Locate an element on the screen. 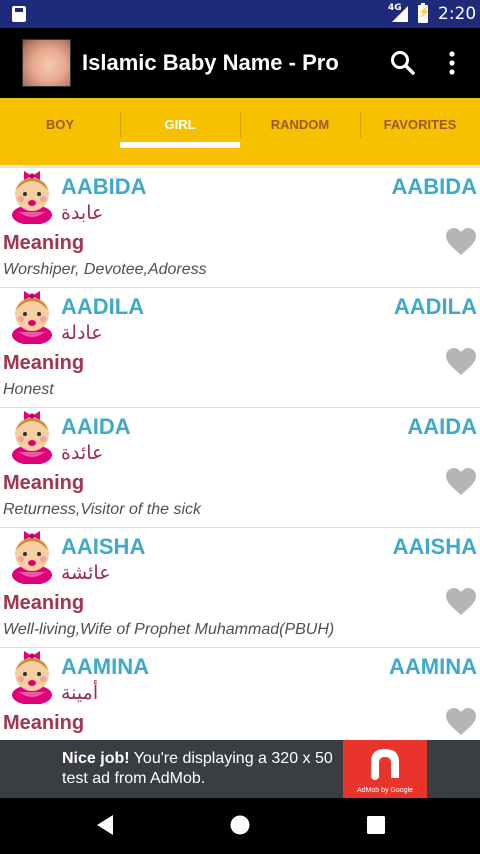 The image size is (480, 854). name-english-right: AADILA is located at coordinates (435, 306).